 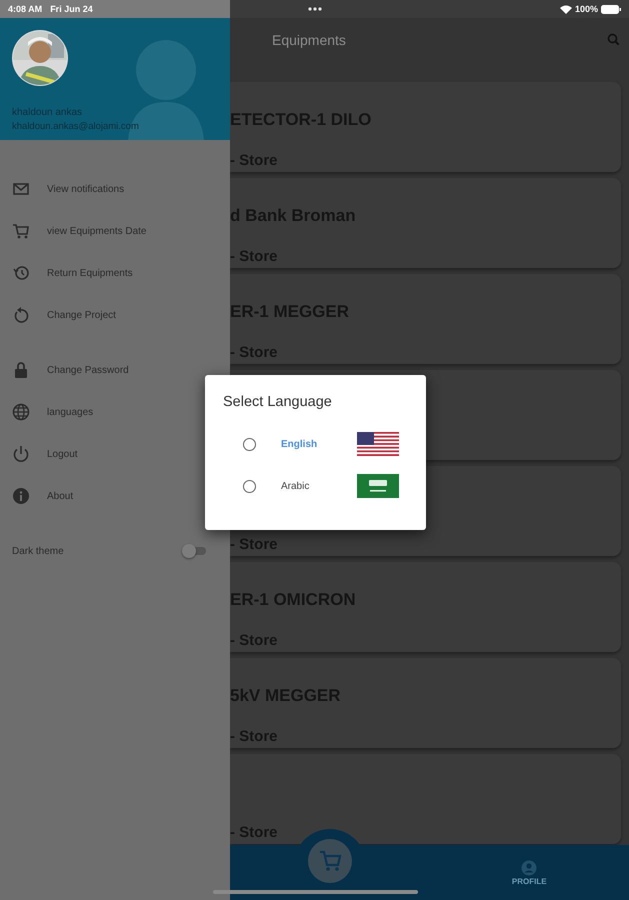 I want to click on dialog-title: Select Language, so click(x=277, y=402).